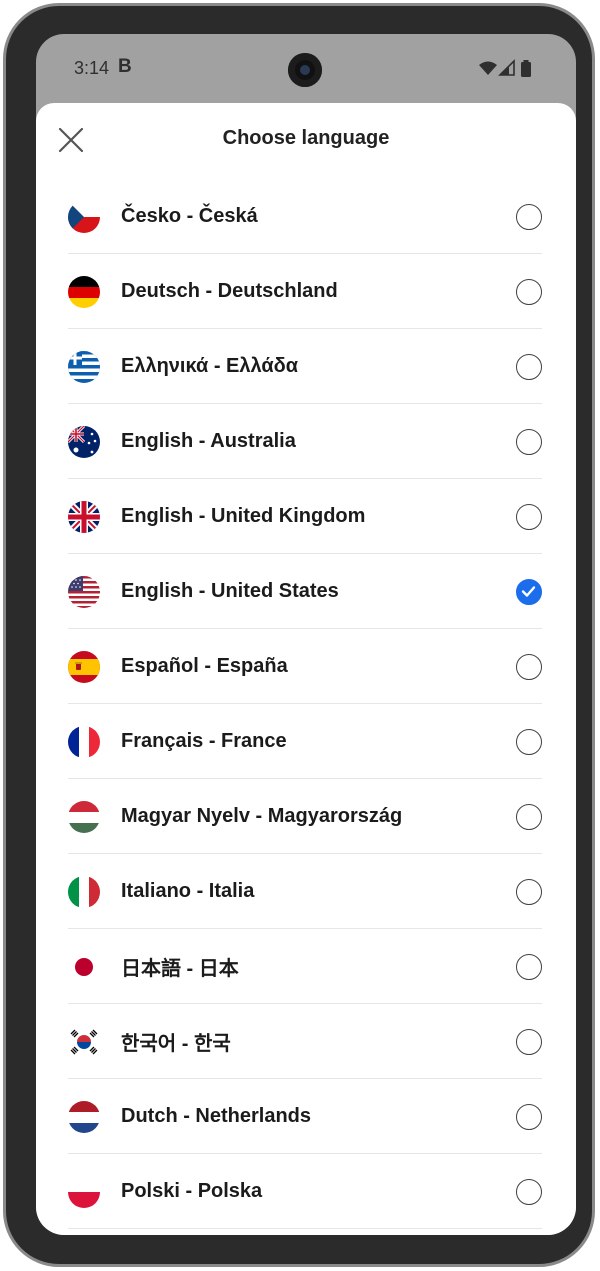 The image size is (600, 1271). Describe the element at coordinates (189, 216) in the screenshot. I see `language-label: Česko - Česká` at that location.